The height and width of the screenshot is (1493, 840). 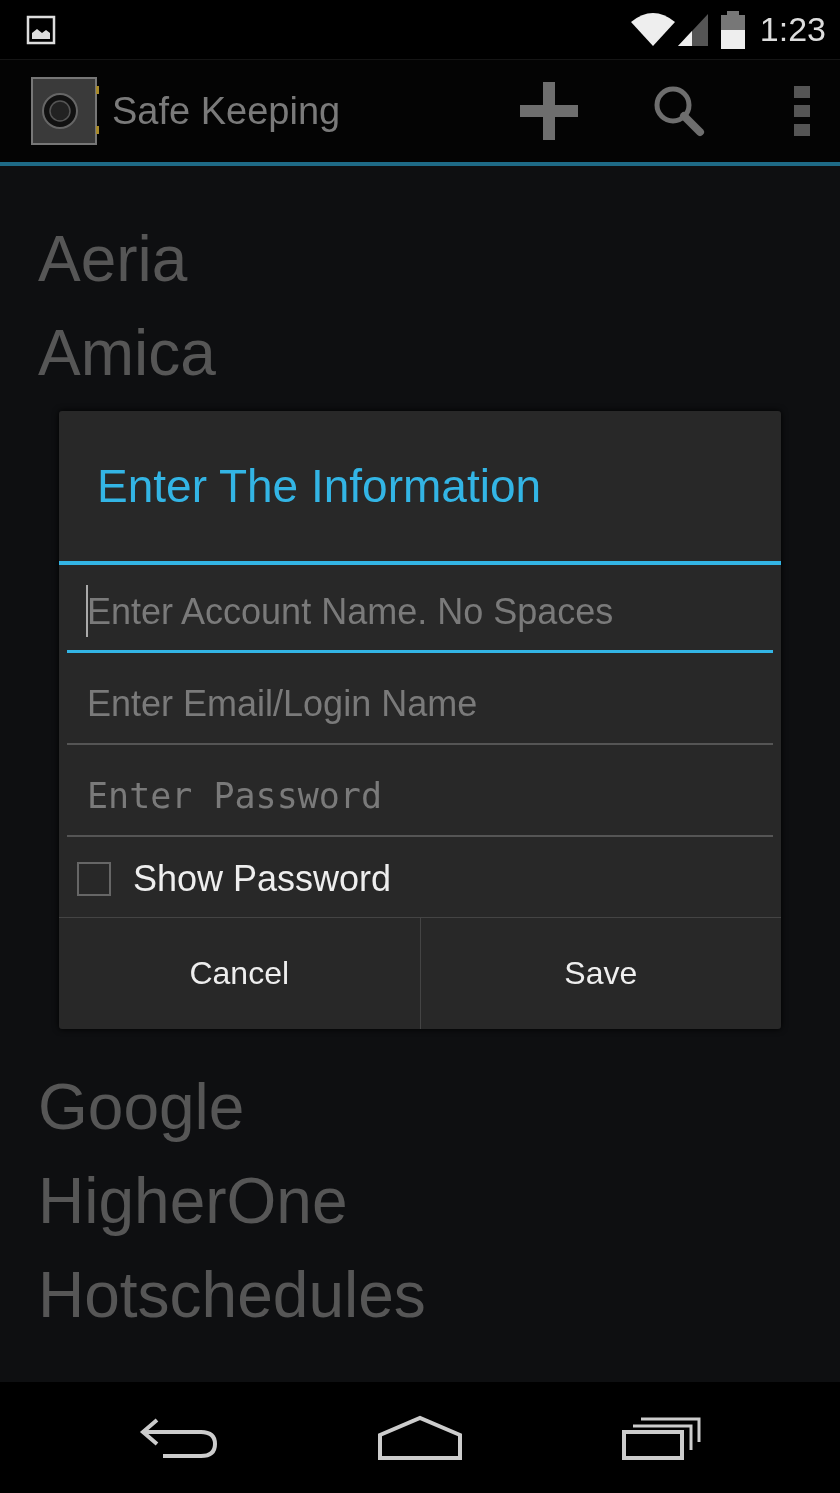 I want to click on home-icon, so click(x=420, y=1437).